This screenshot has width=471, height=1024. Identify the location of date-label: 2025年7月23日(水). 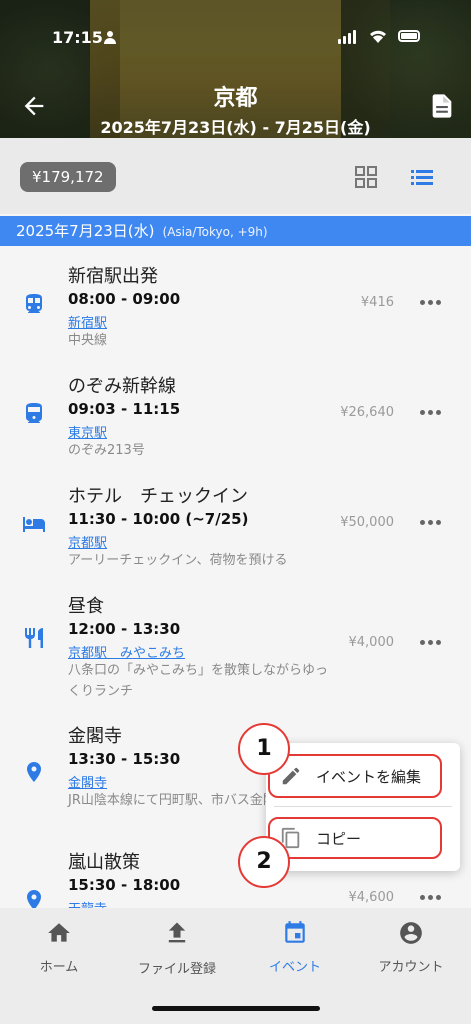
(85, 231).